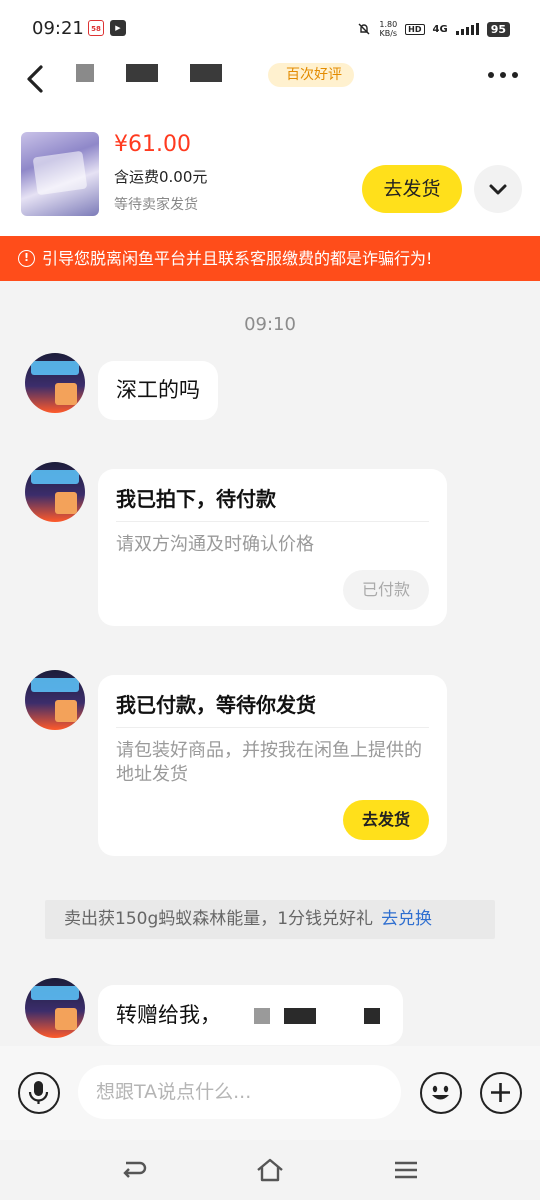  What do you see at coordinates (415, 29) in the screenshot?
I see `hd-badge: HD` at bounding box center [415, 29].